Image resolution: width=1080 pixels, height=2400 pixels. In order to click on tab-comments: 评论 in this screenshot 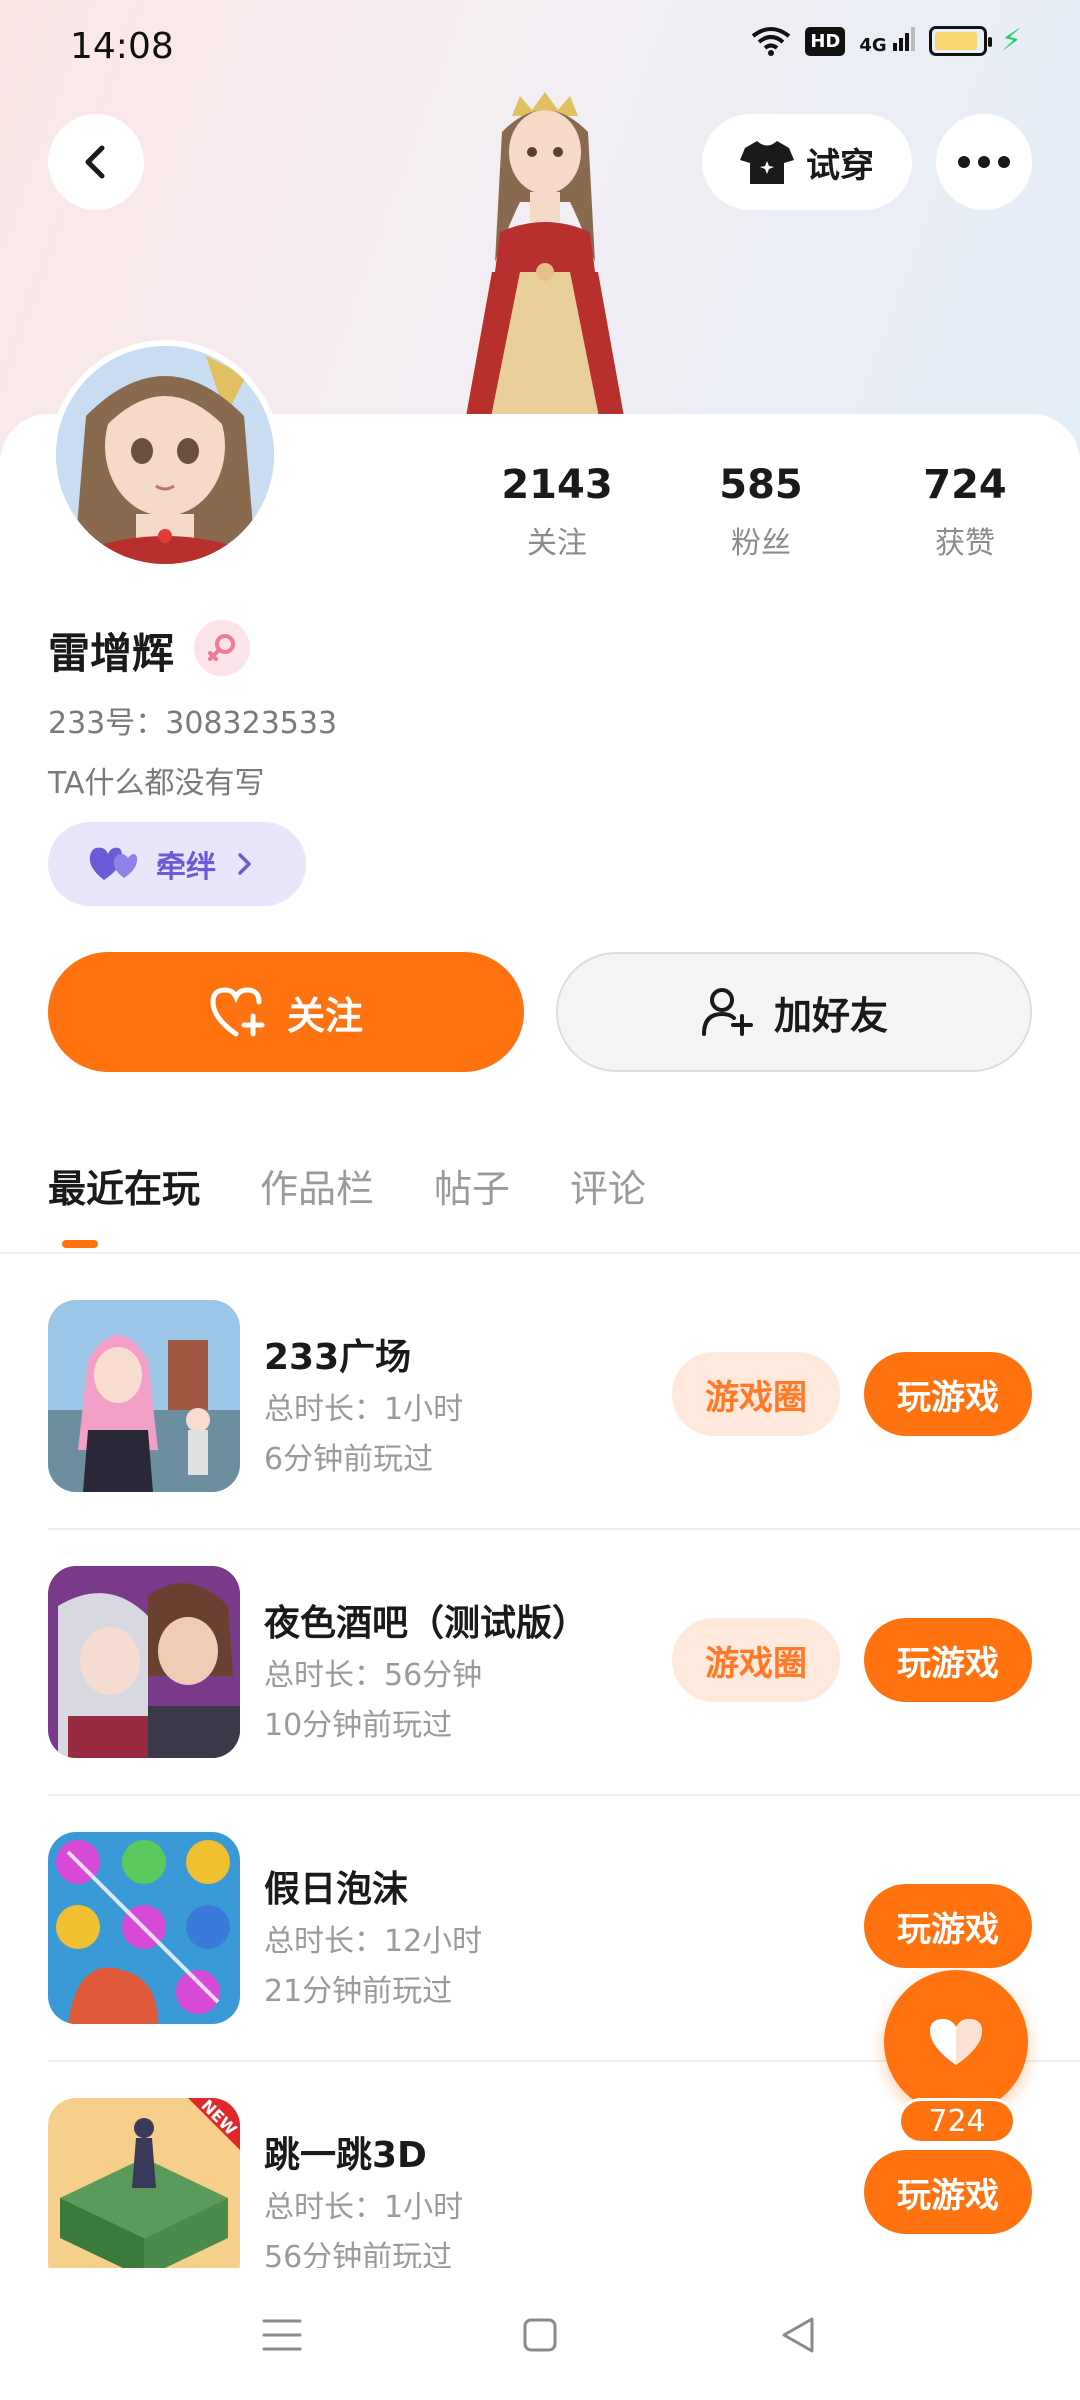, I will do `click(608, 1185)`.